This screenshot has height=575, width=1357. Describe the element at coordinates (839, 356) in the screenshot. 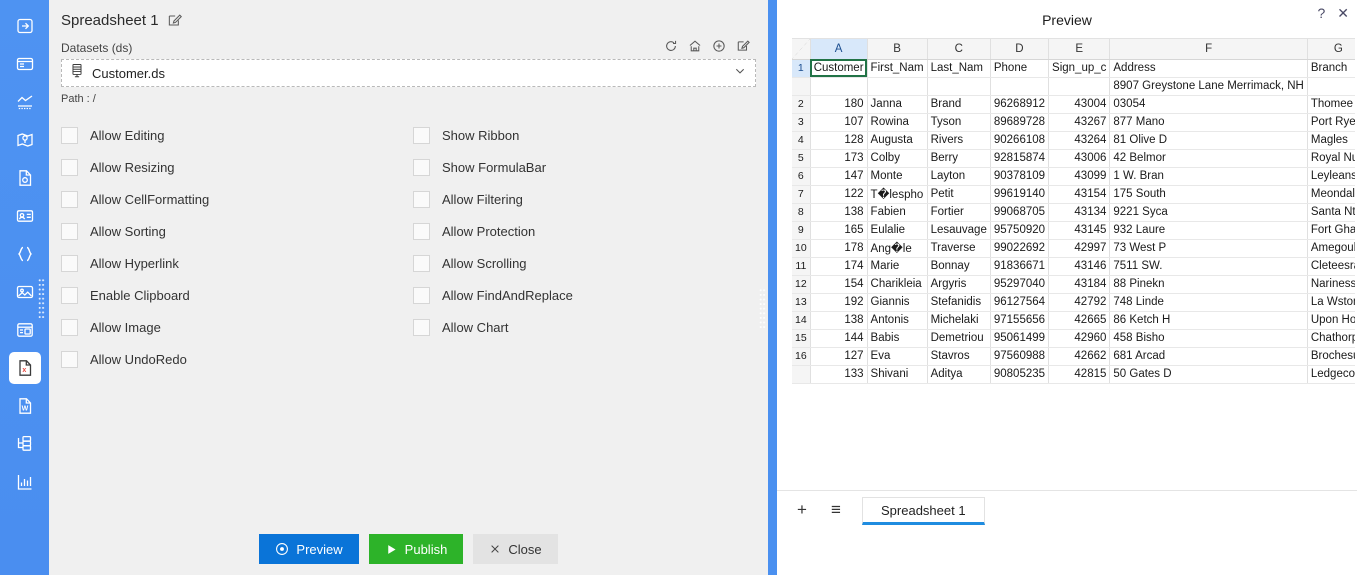

I see `cell-a16: 127` at that location.